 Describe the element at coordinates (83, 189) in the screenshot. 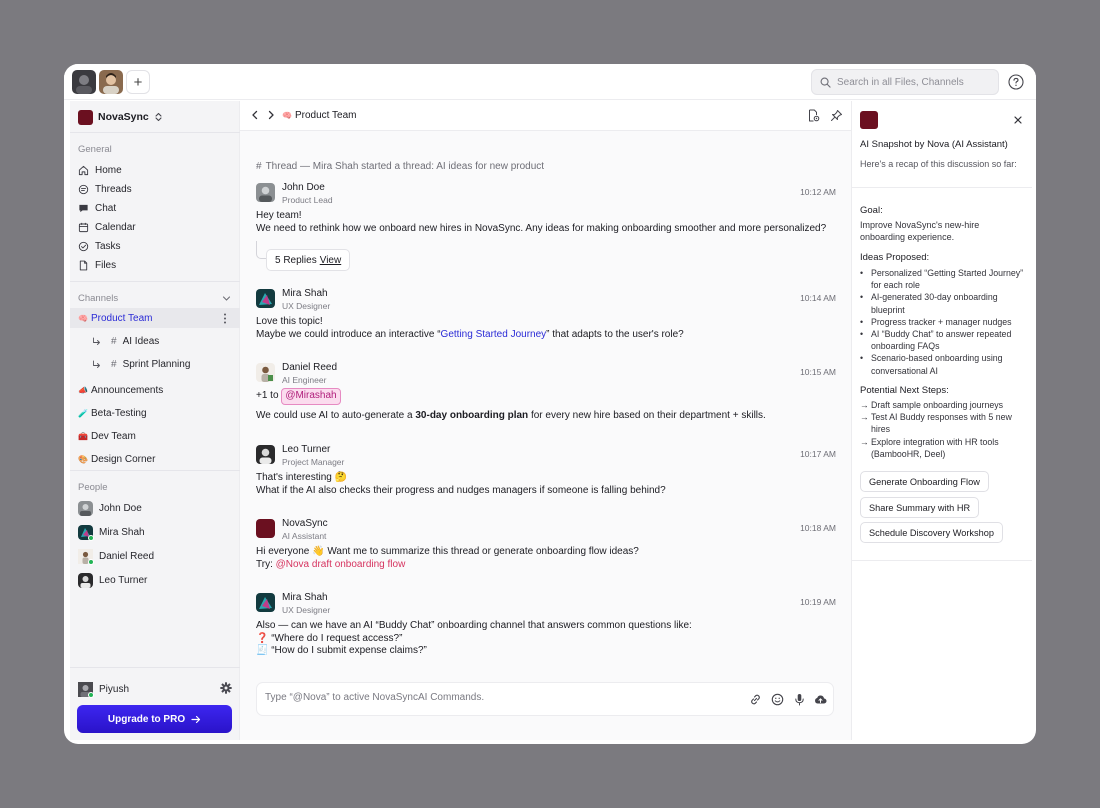

I see `threads-icon` at that location.